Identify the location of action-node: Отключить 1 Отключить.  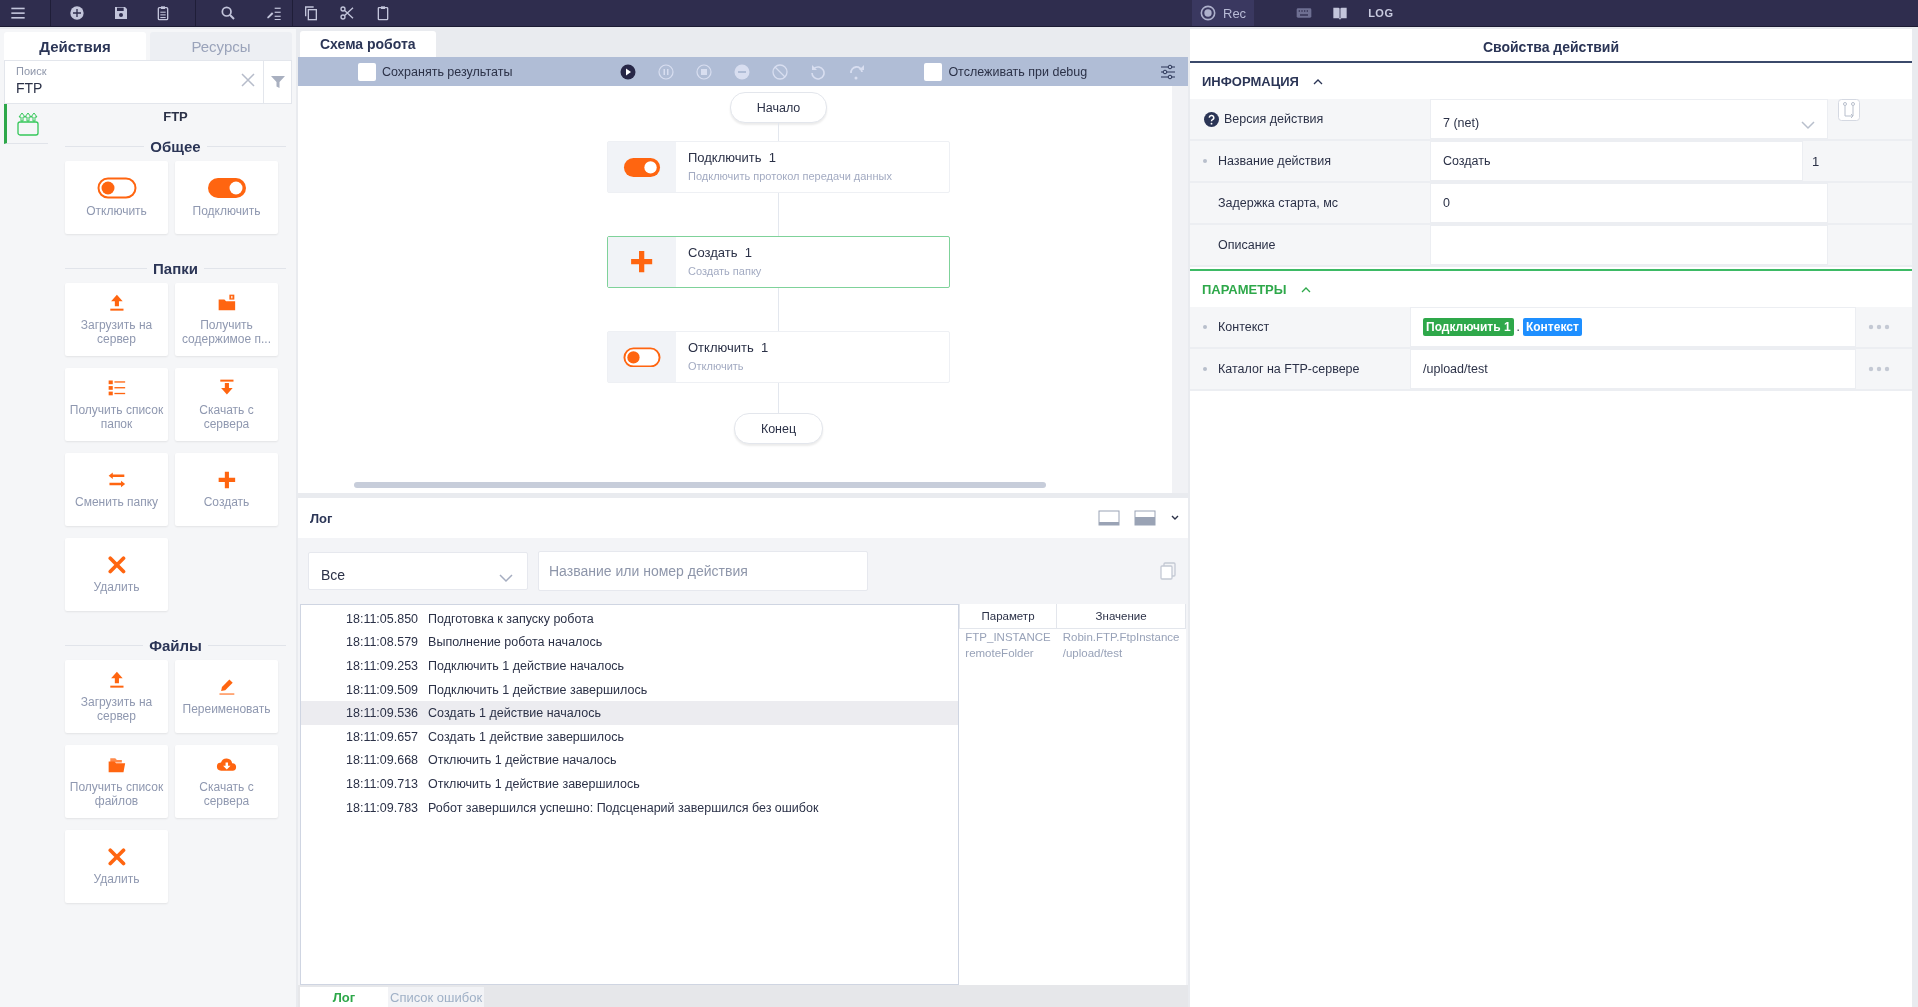
(778, 357).